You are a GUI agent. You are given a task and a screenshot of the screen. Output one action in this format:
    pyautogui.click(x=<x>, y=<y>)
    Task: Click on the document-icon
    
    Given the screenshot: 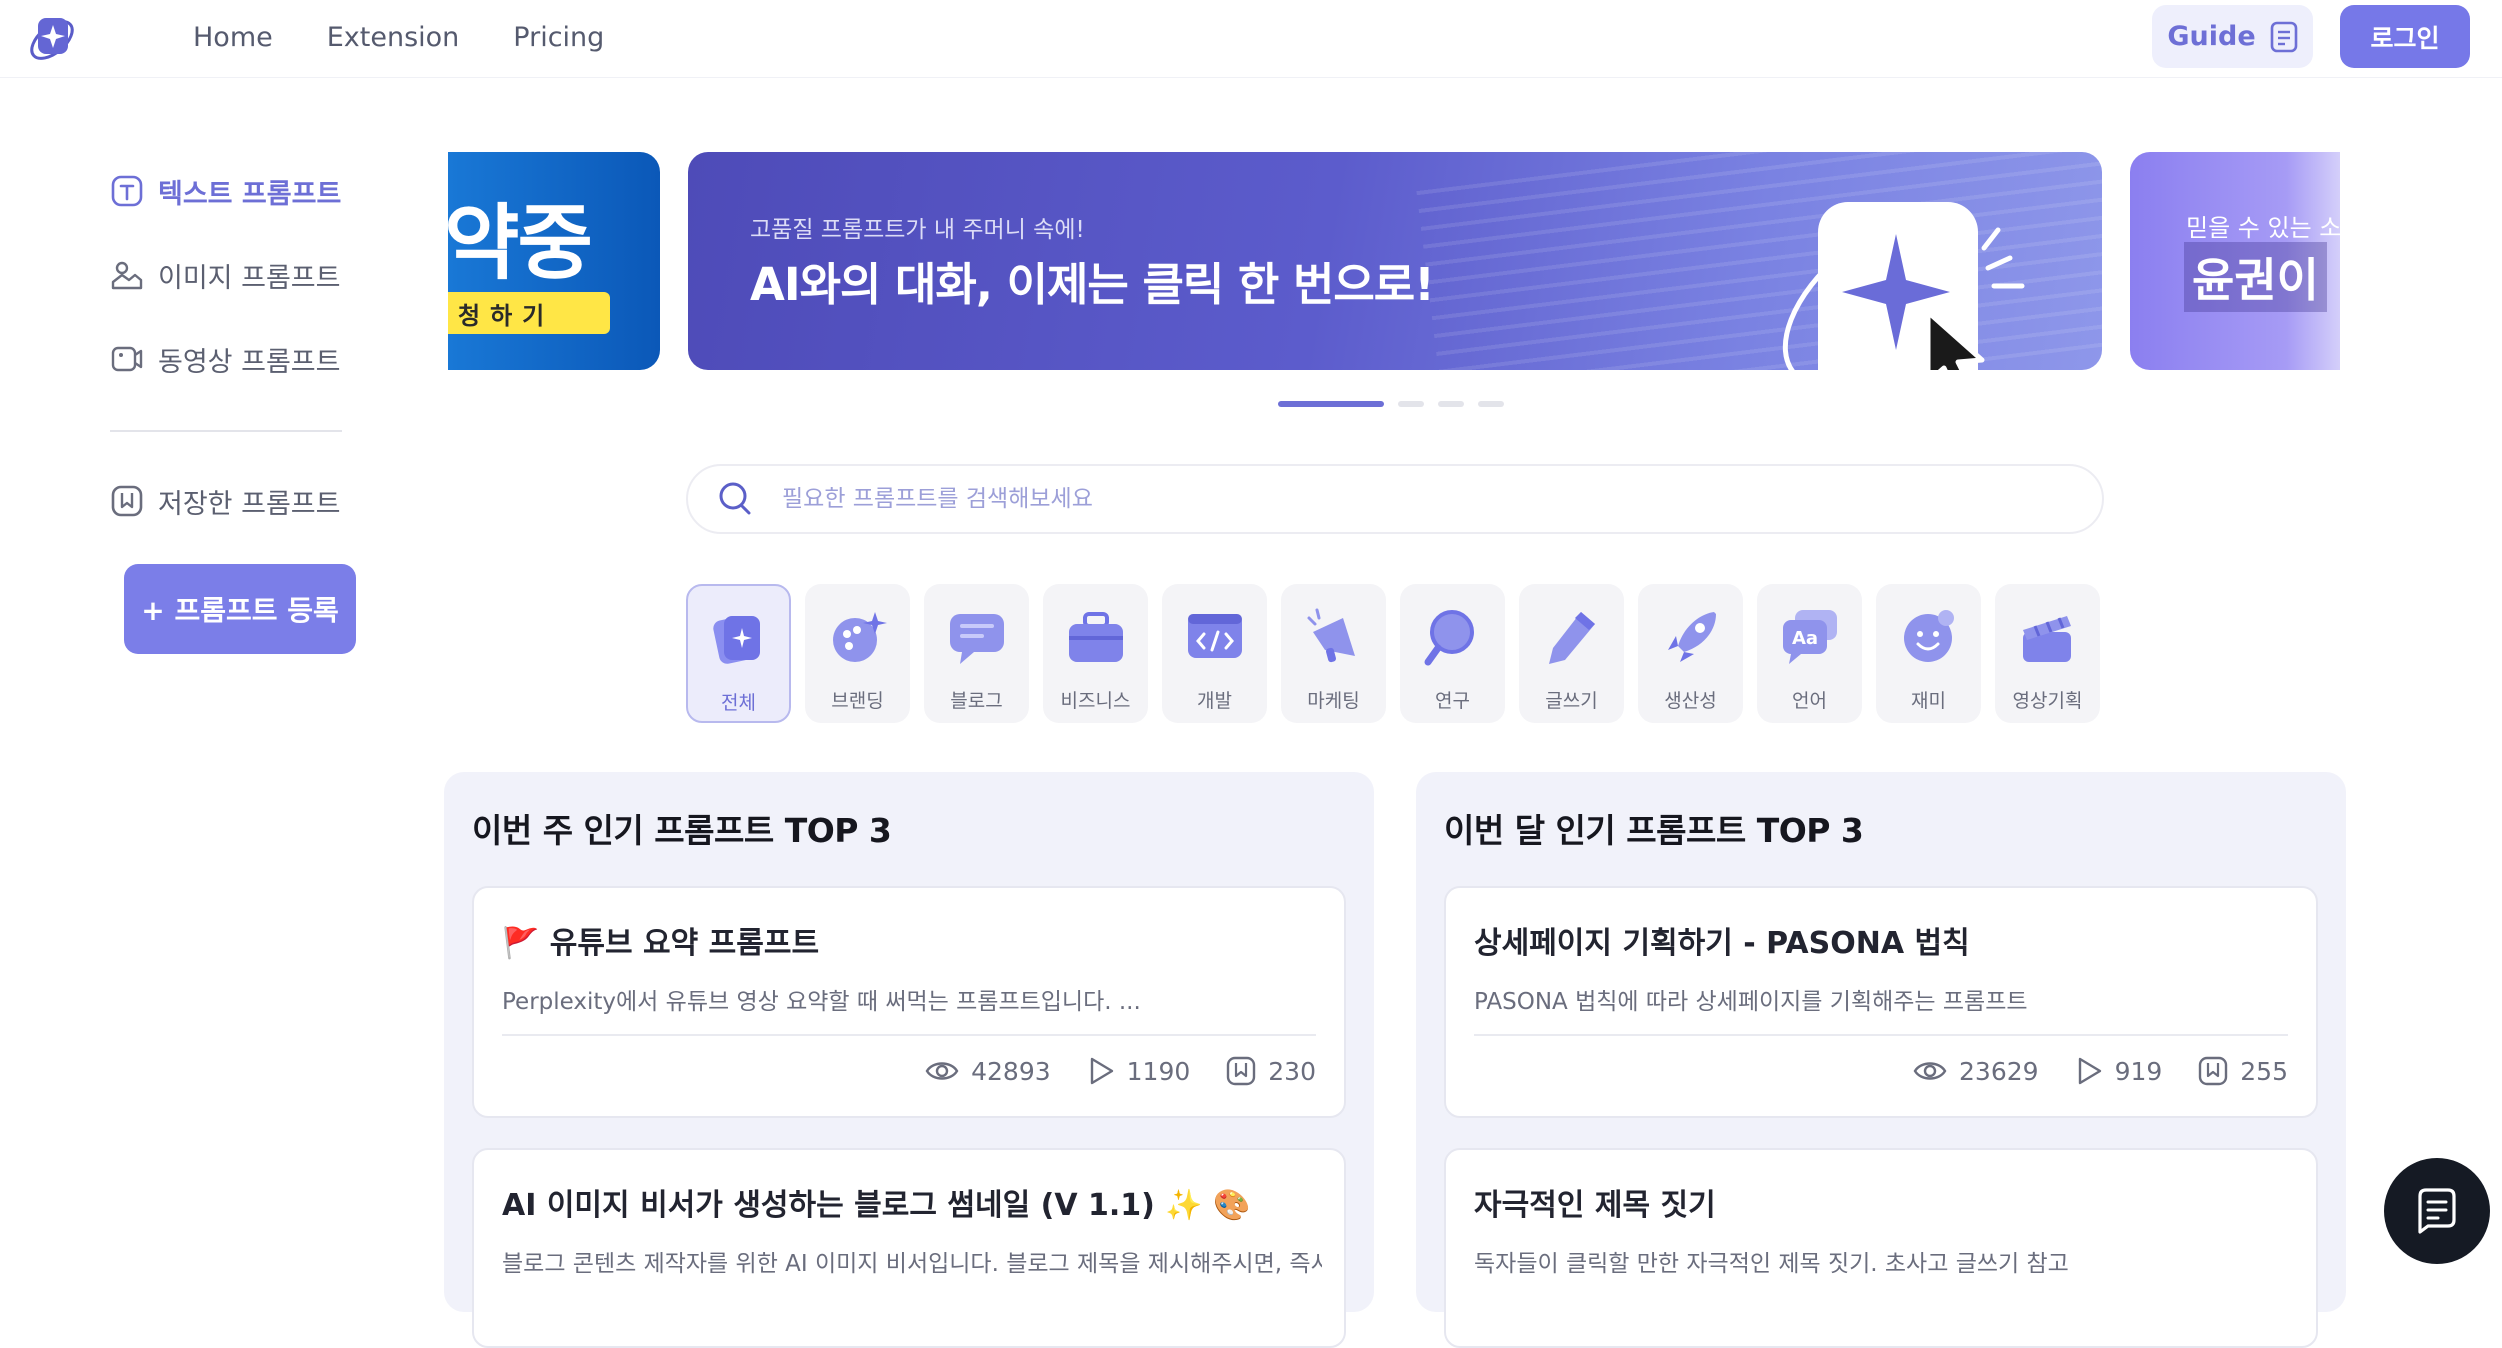 What is the action you would take?
    pyautogui.click(x=2283, y=36)
    